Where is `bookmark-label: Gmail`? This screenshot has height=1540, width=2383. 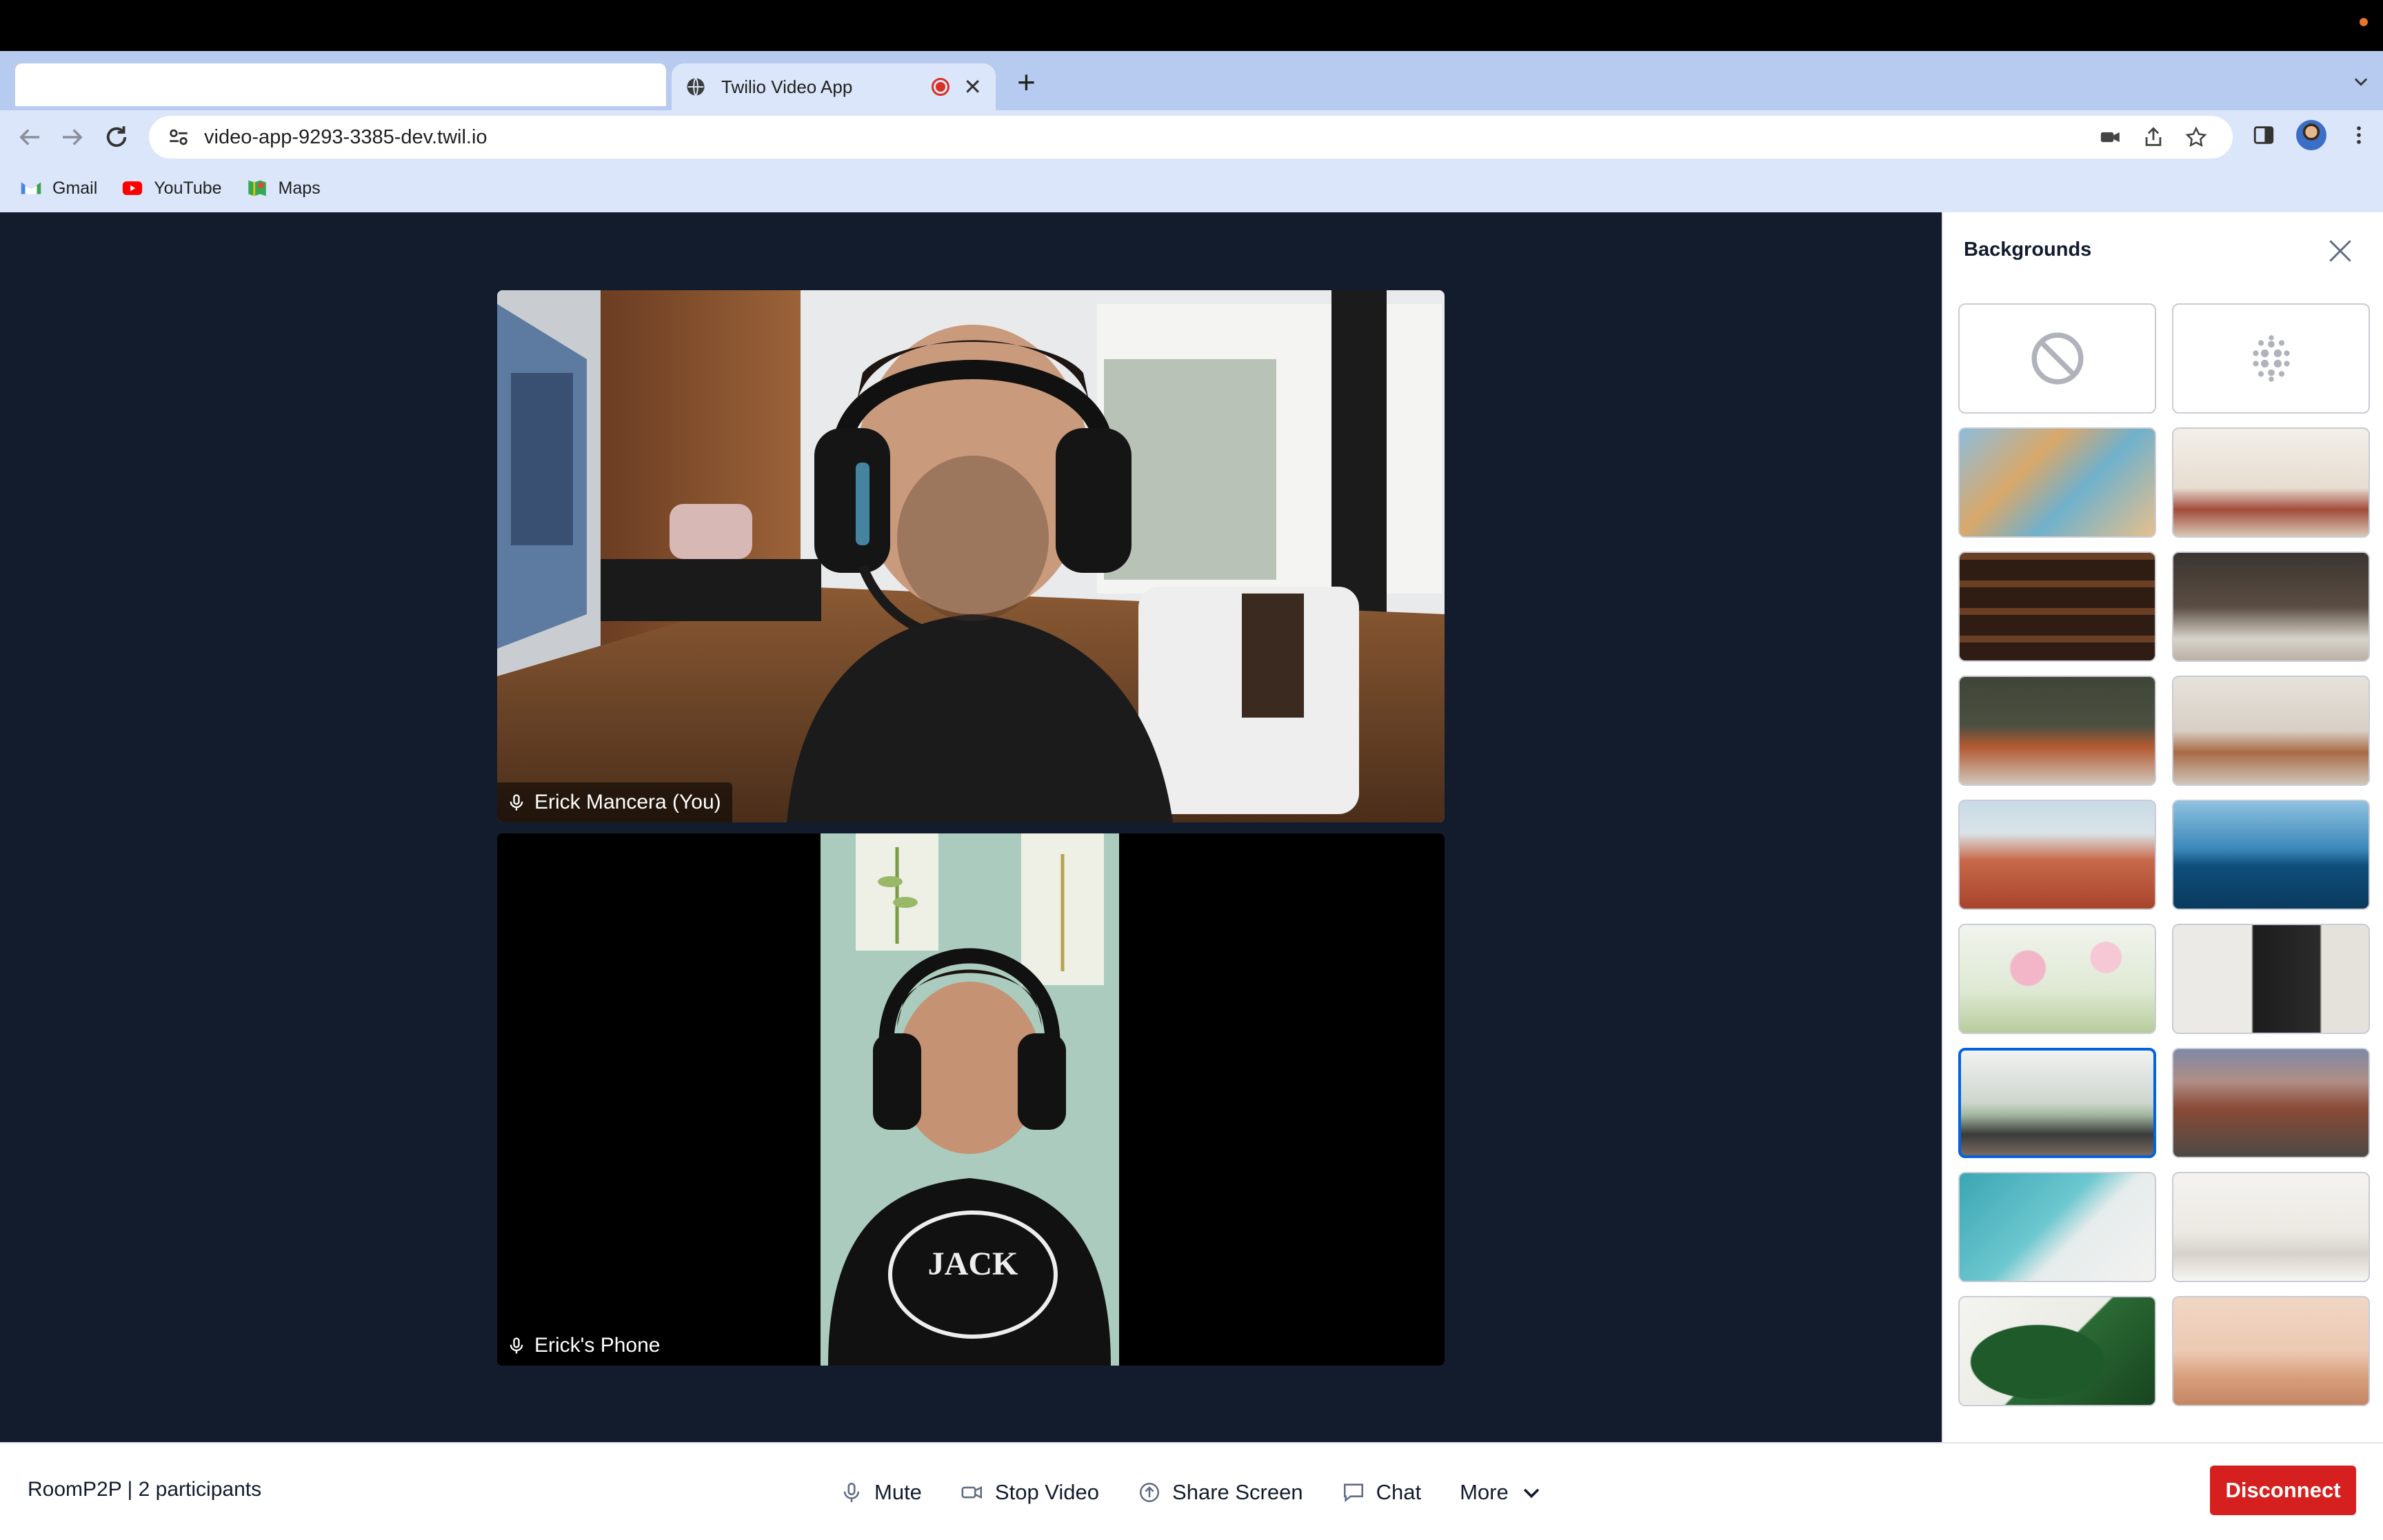
bookmark-label: Gmail is located at coordinates (75, 188).